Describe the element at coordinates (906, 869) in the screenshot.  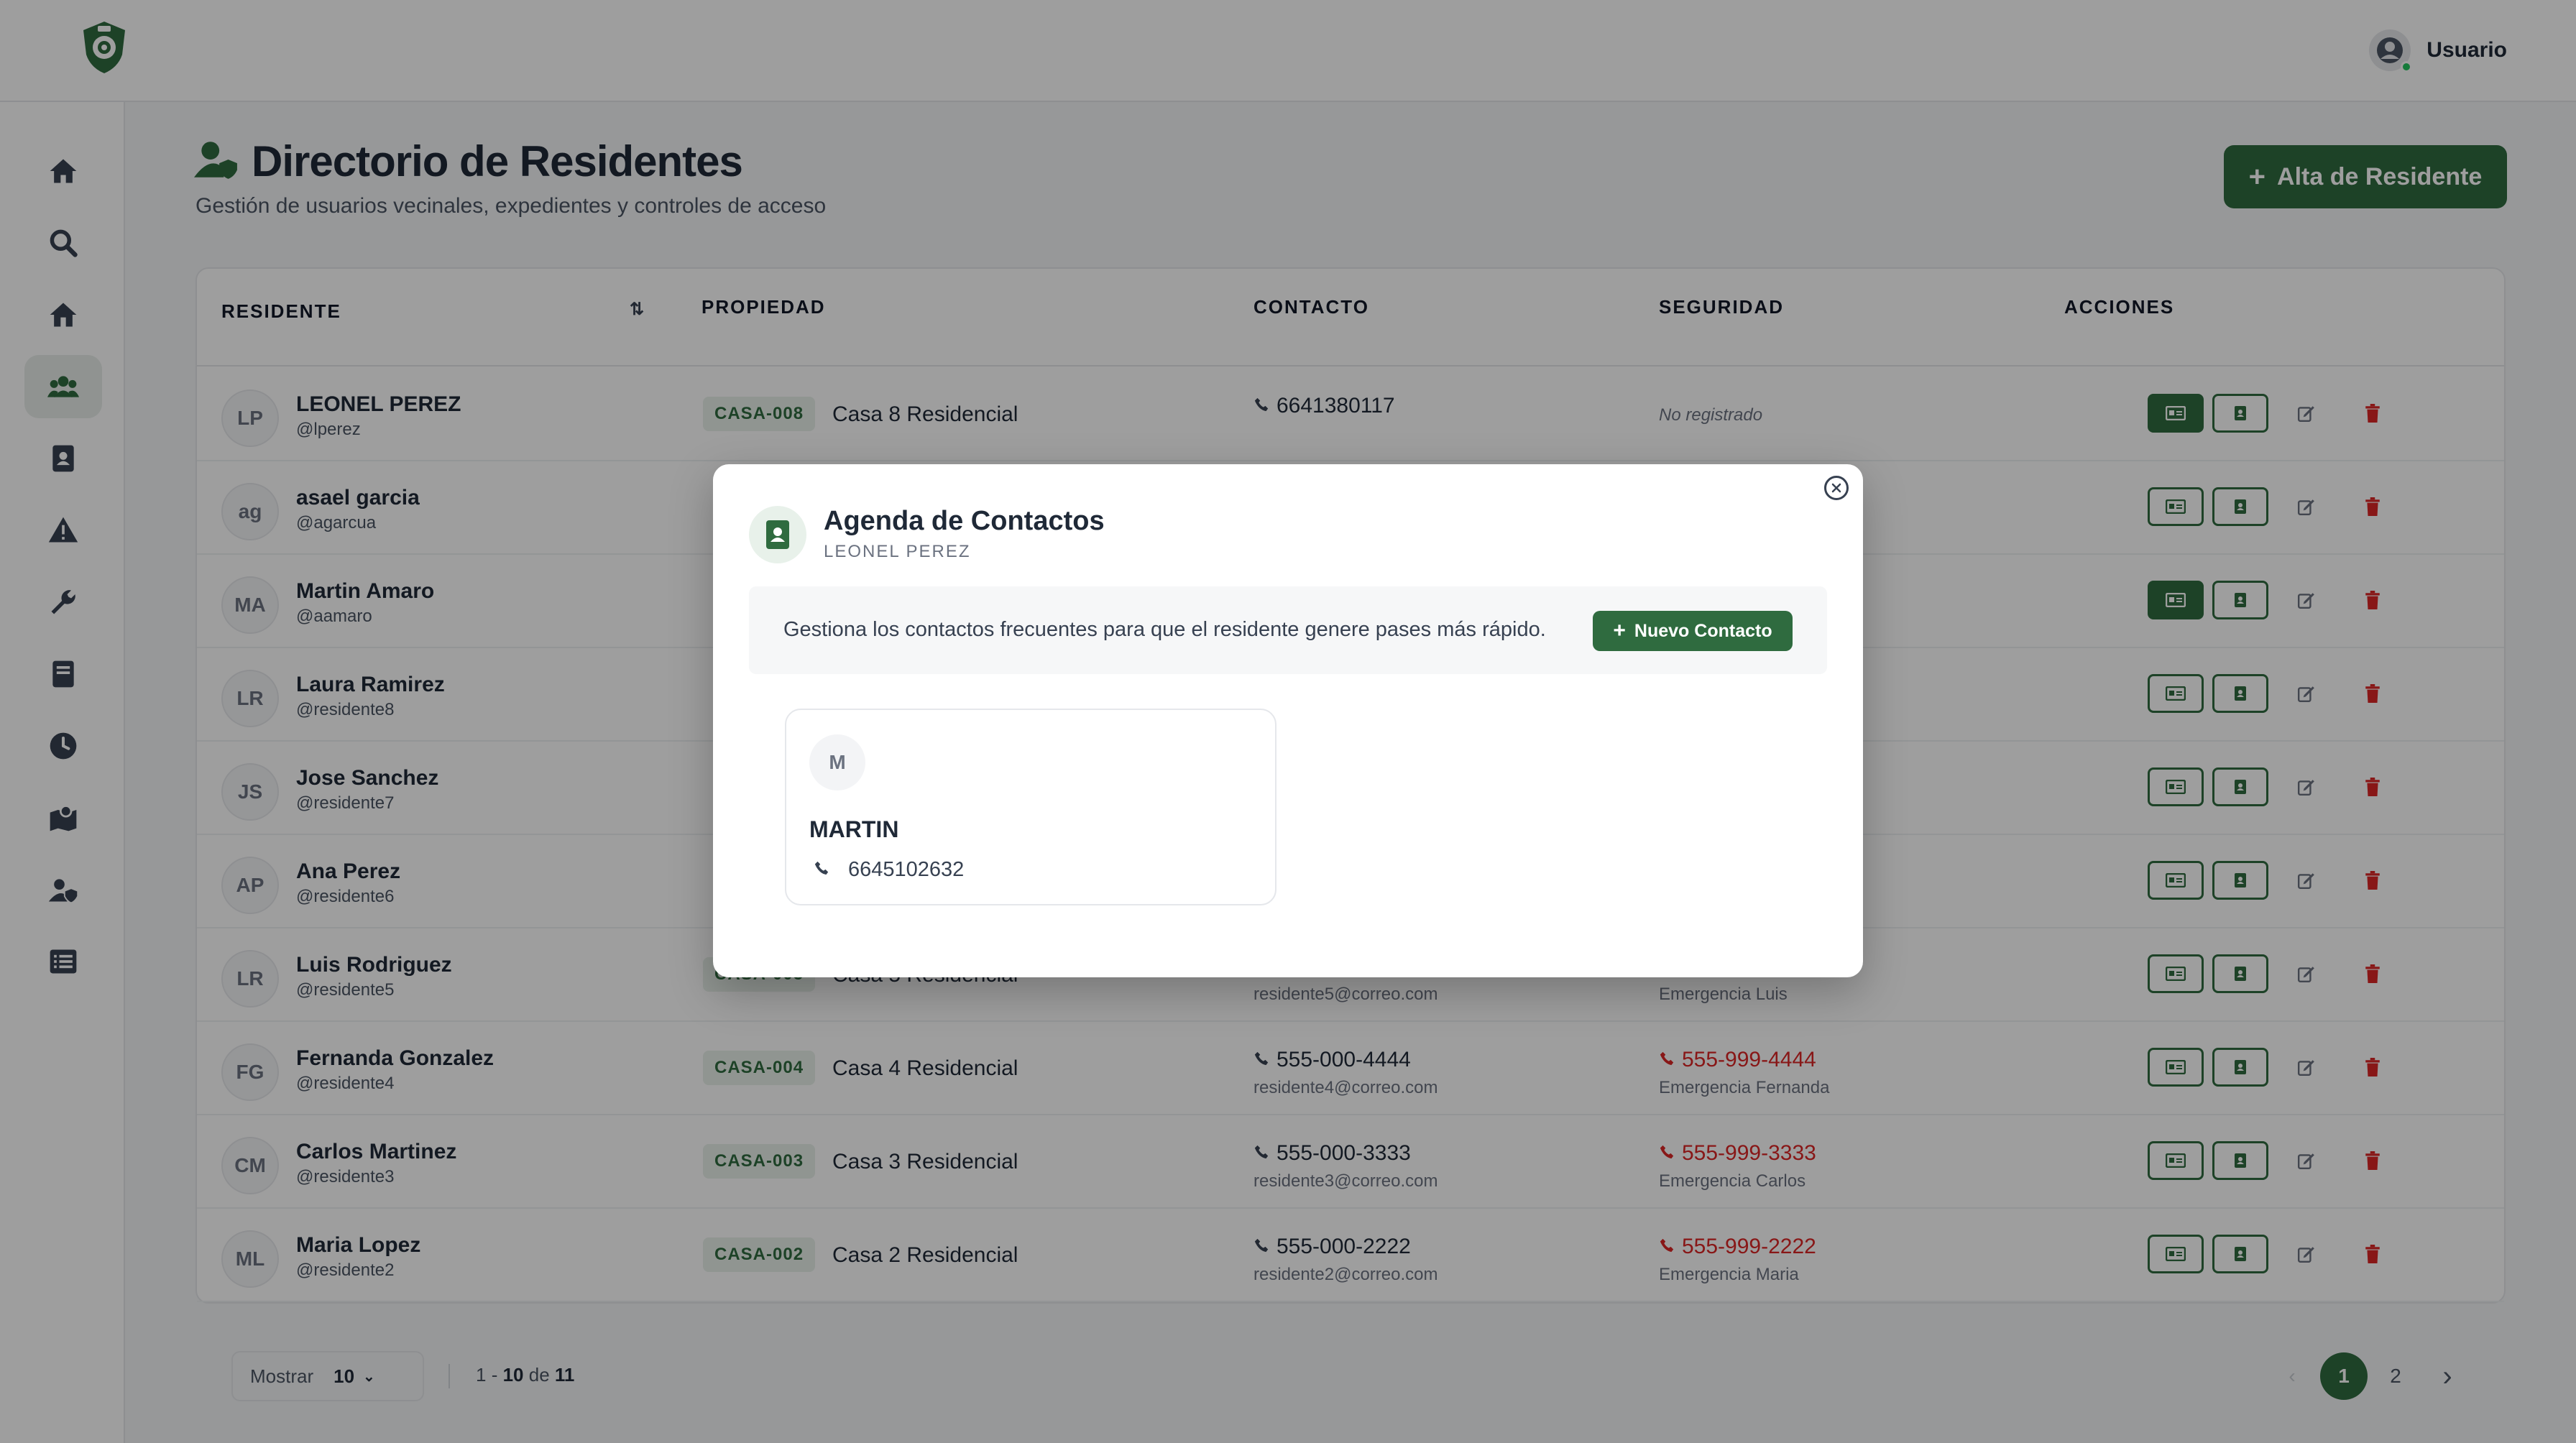
I see `contact-phone: 6645102632` at that location.